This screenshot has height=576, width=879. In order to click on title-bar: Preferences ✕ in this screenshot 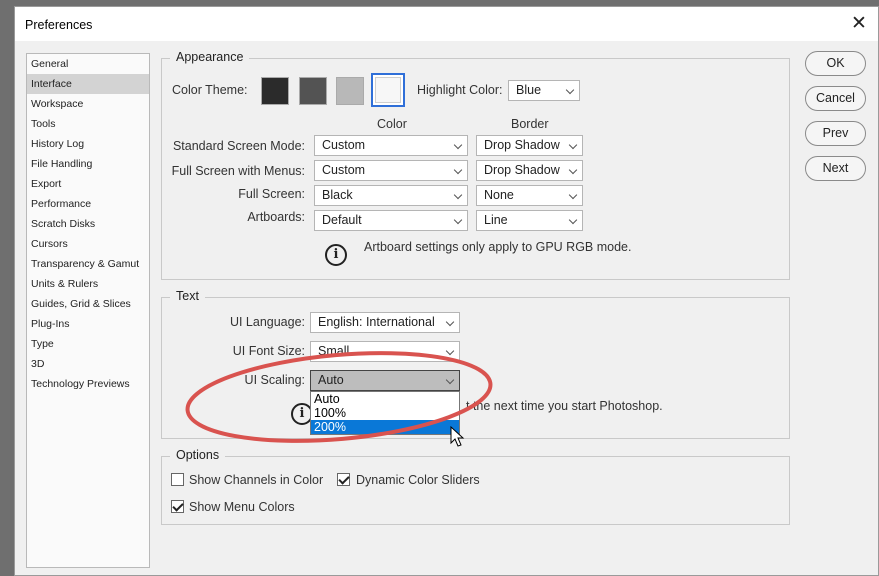, I will do `click(446, 24)`.